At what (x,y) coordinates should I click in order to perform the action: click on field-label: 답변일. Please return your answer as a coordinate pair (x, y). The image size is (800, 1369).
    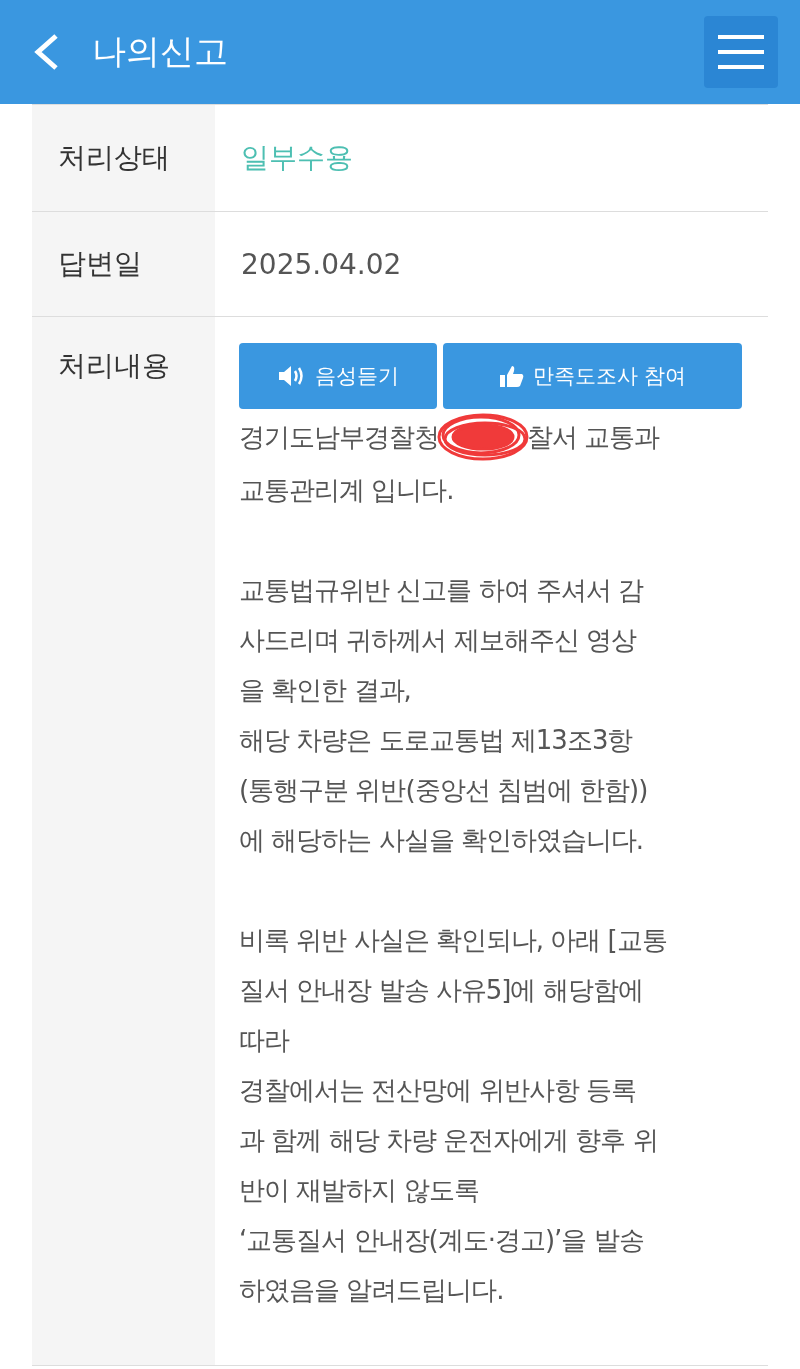
    Looking at the image, I should click on (123, 264).